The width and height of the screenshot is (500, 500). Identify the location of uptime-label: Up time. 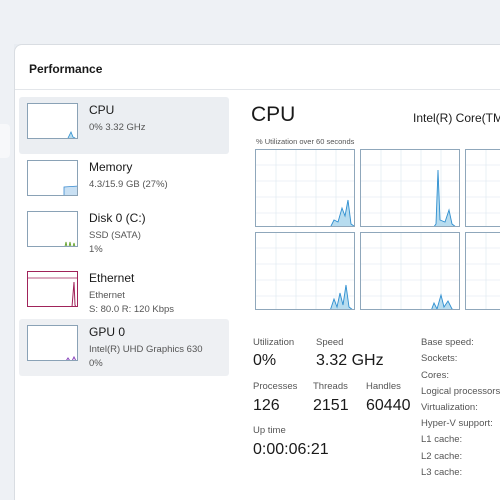
(269, 430).